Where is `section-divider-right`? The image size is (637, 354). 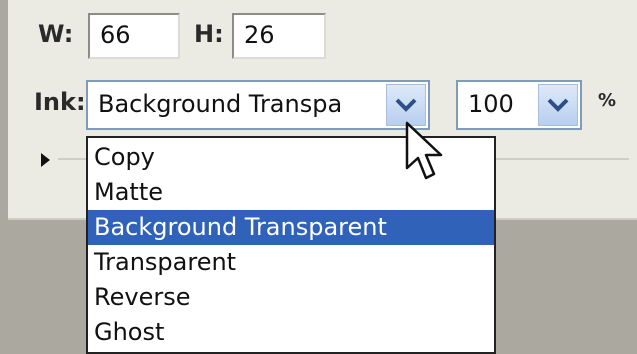
section-divider-right is located at coordinates (564, 159).